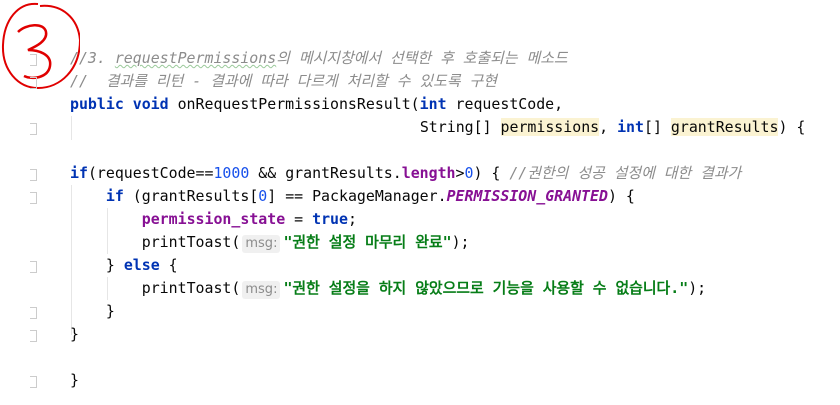 The width and height of the screenshot is (840, 405). I want to click on handwritten-3-annotation, so click(40, 46).